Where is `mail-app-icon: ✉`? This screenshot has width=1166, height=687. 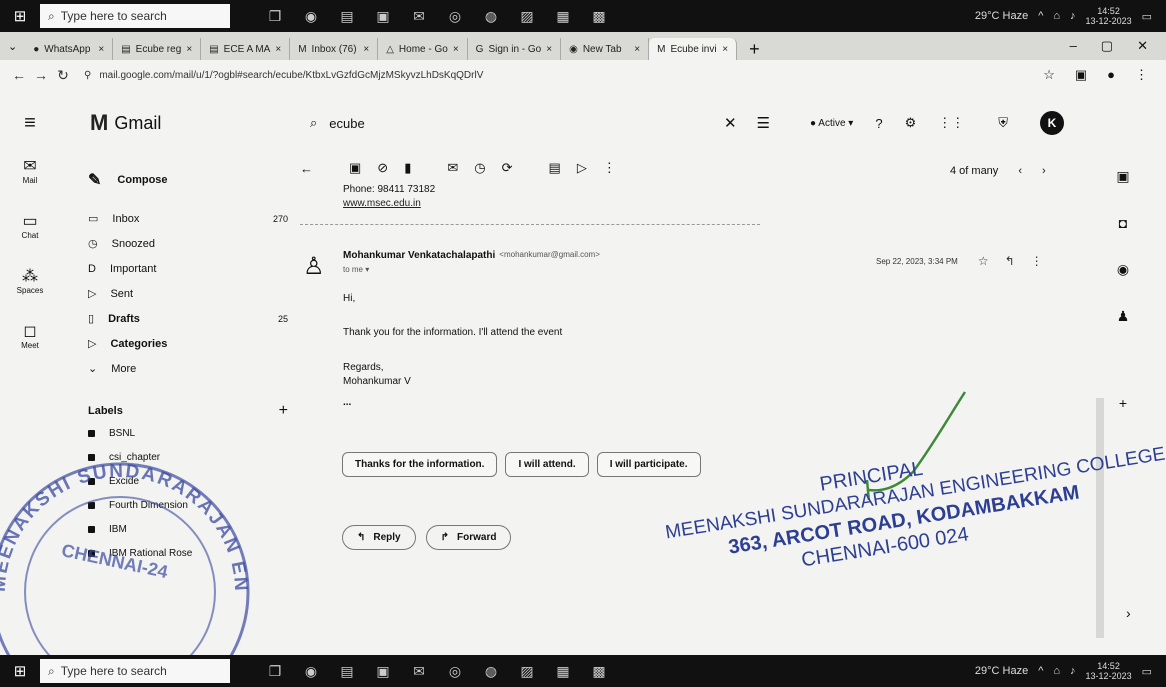
mail-app-icon: ✉ is located at coordinates (419, 16).